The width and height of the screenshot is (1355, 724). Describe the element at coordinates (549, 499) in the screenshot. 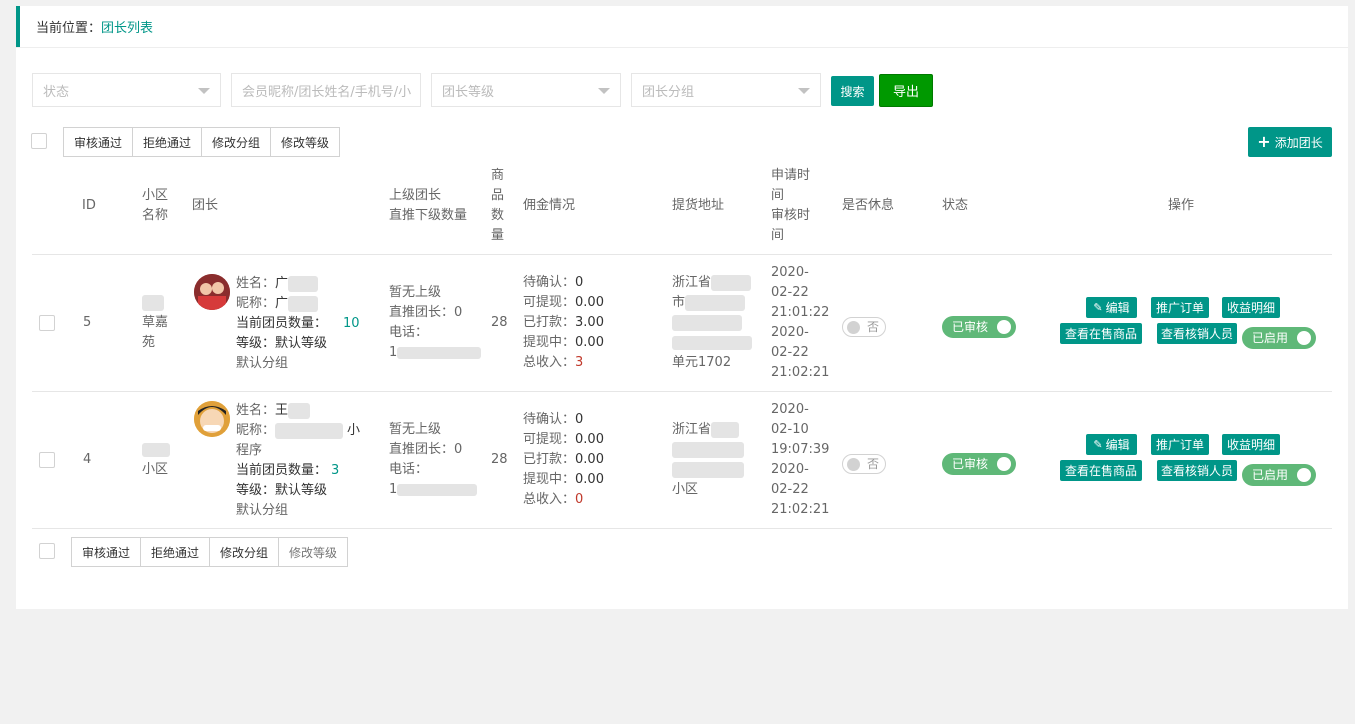

I see `total-label: 总收入：` at that location.